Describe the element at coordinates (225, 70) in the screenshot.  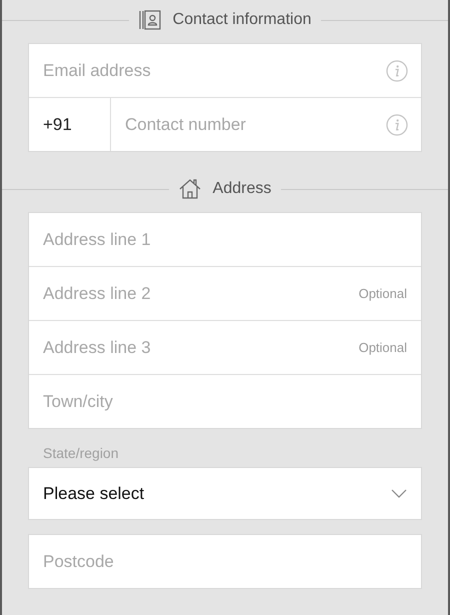
I see `input-field: Email address` at that location.